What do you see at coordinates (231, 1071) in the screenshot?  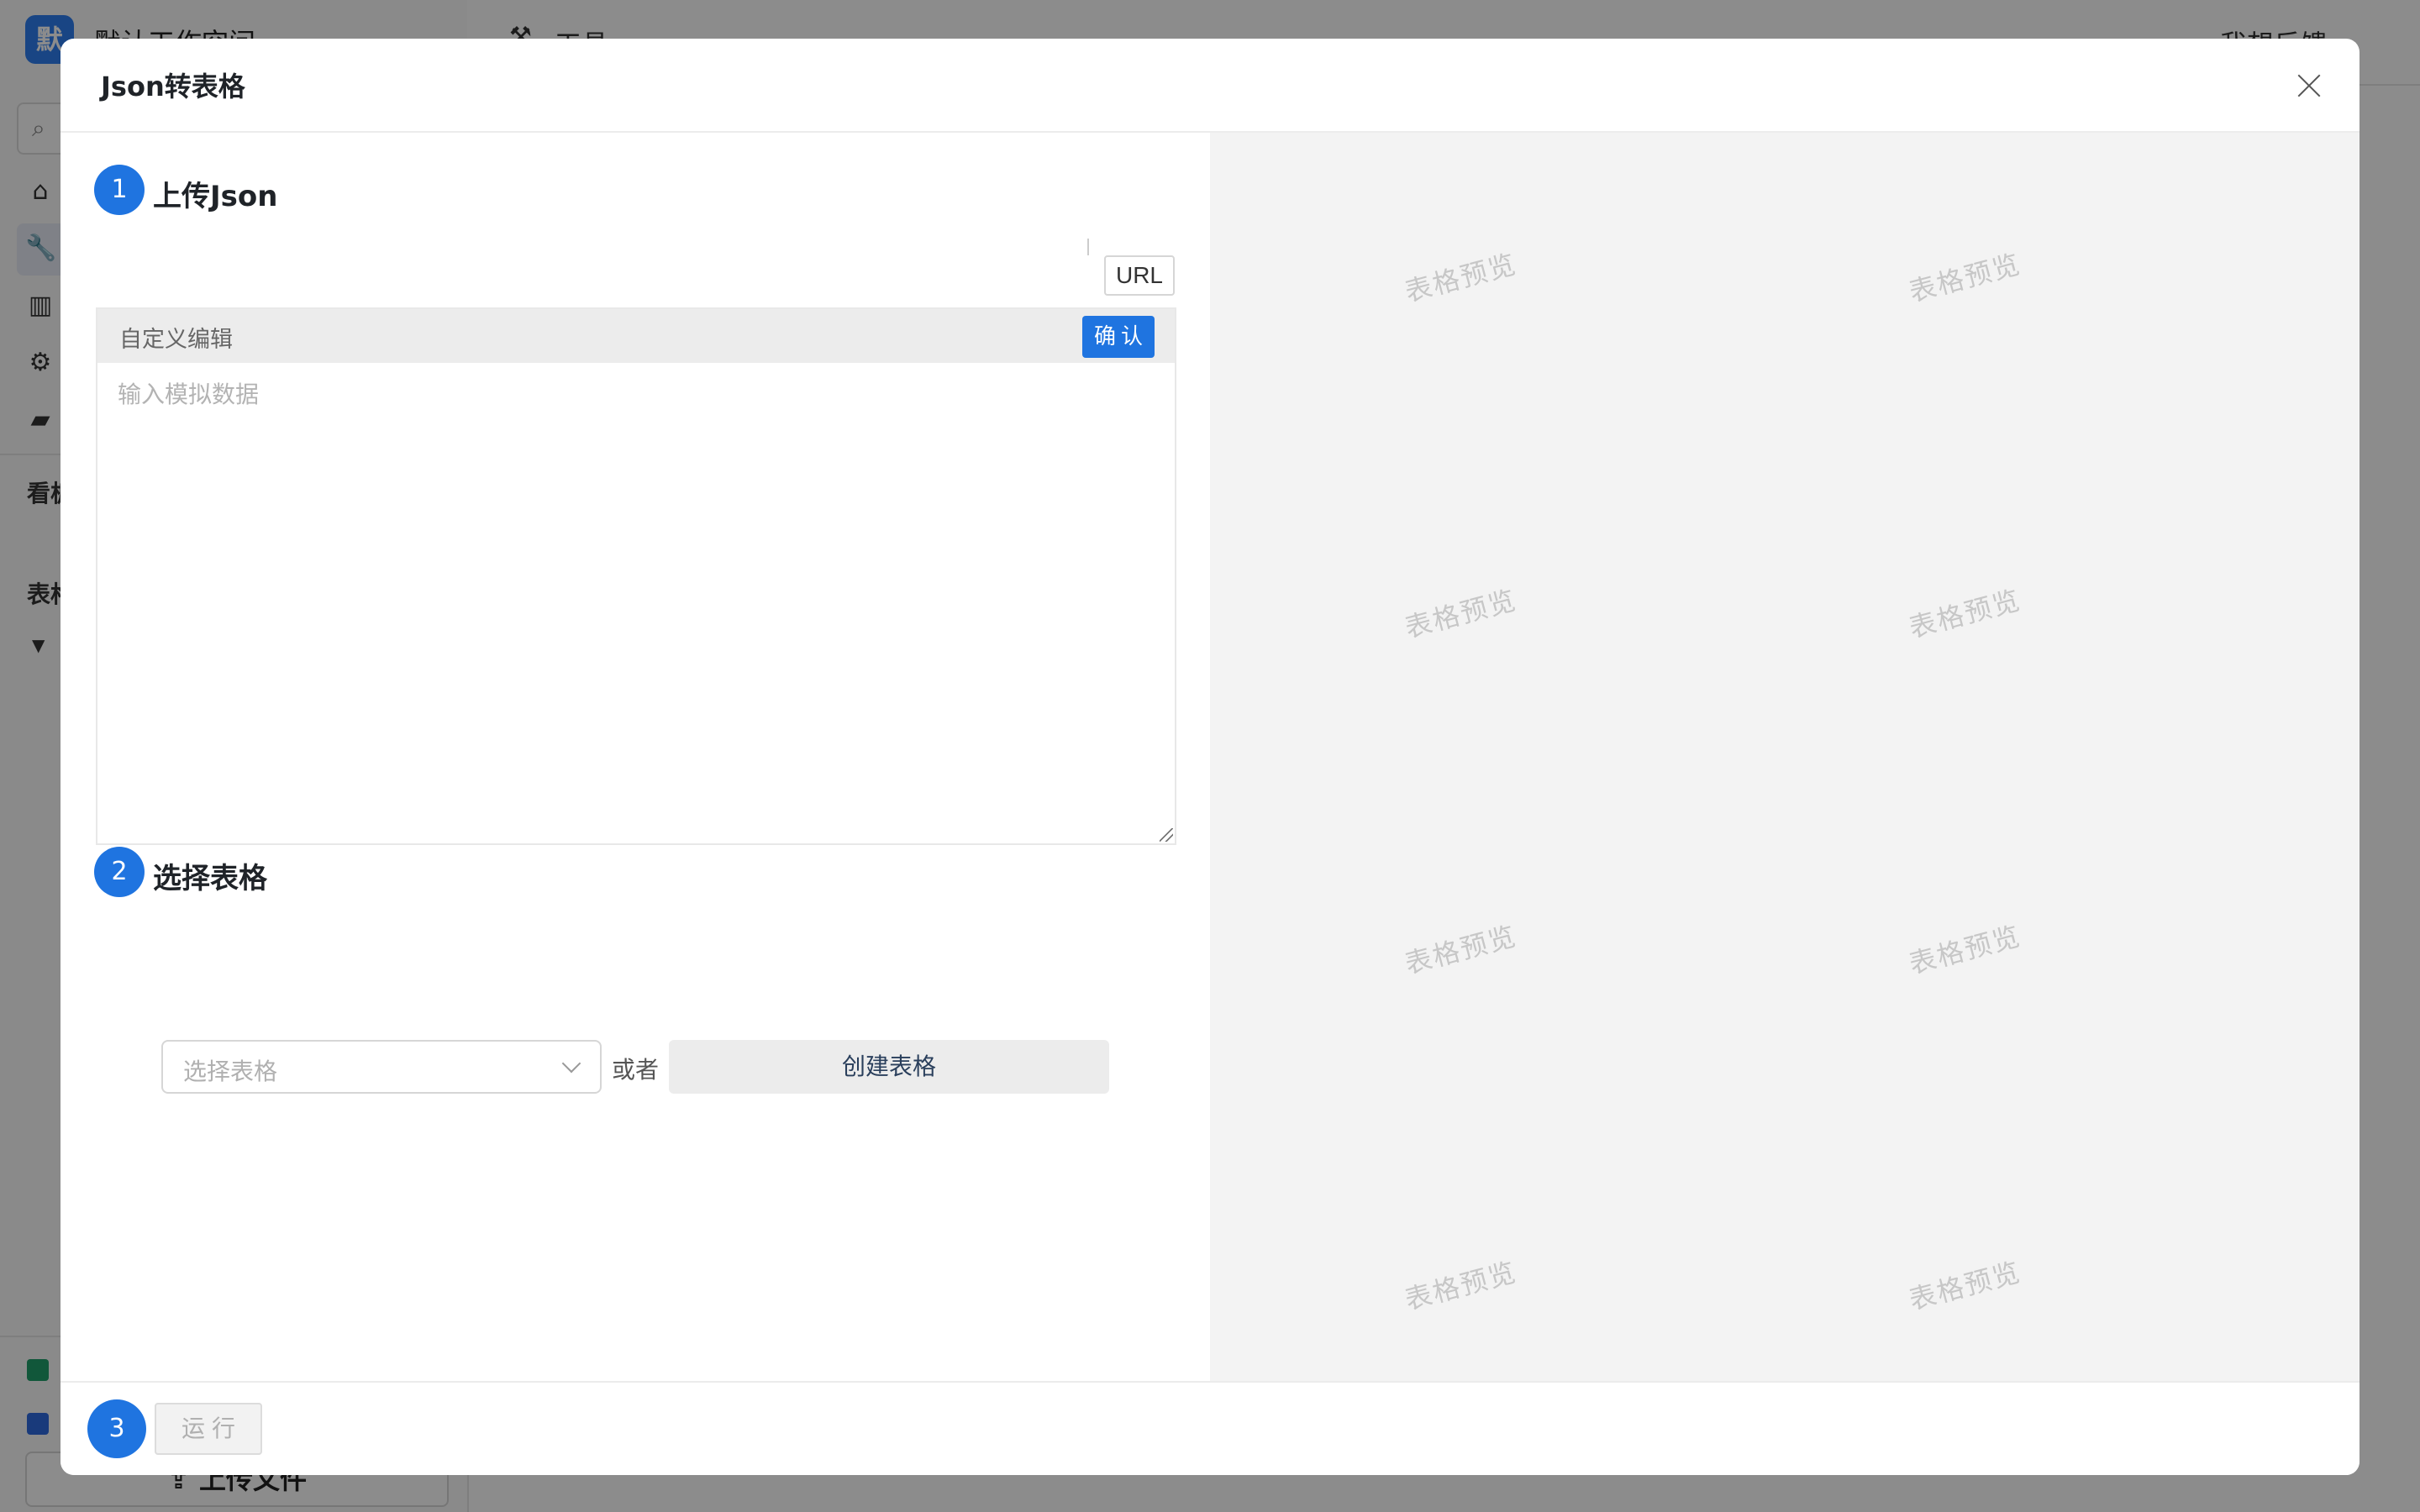 I see `table-select-placeholder: 选择表格` at bounding box center [231, 1071].